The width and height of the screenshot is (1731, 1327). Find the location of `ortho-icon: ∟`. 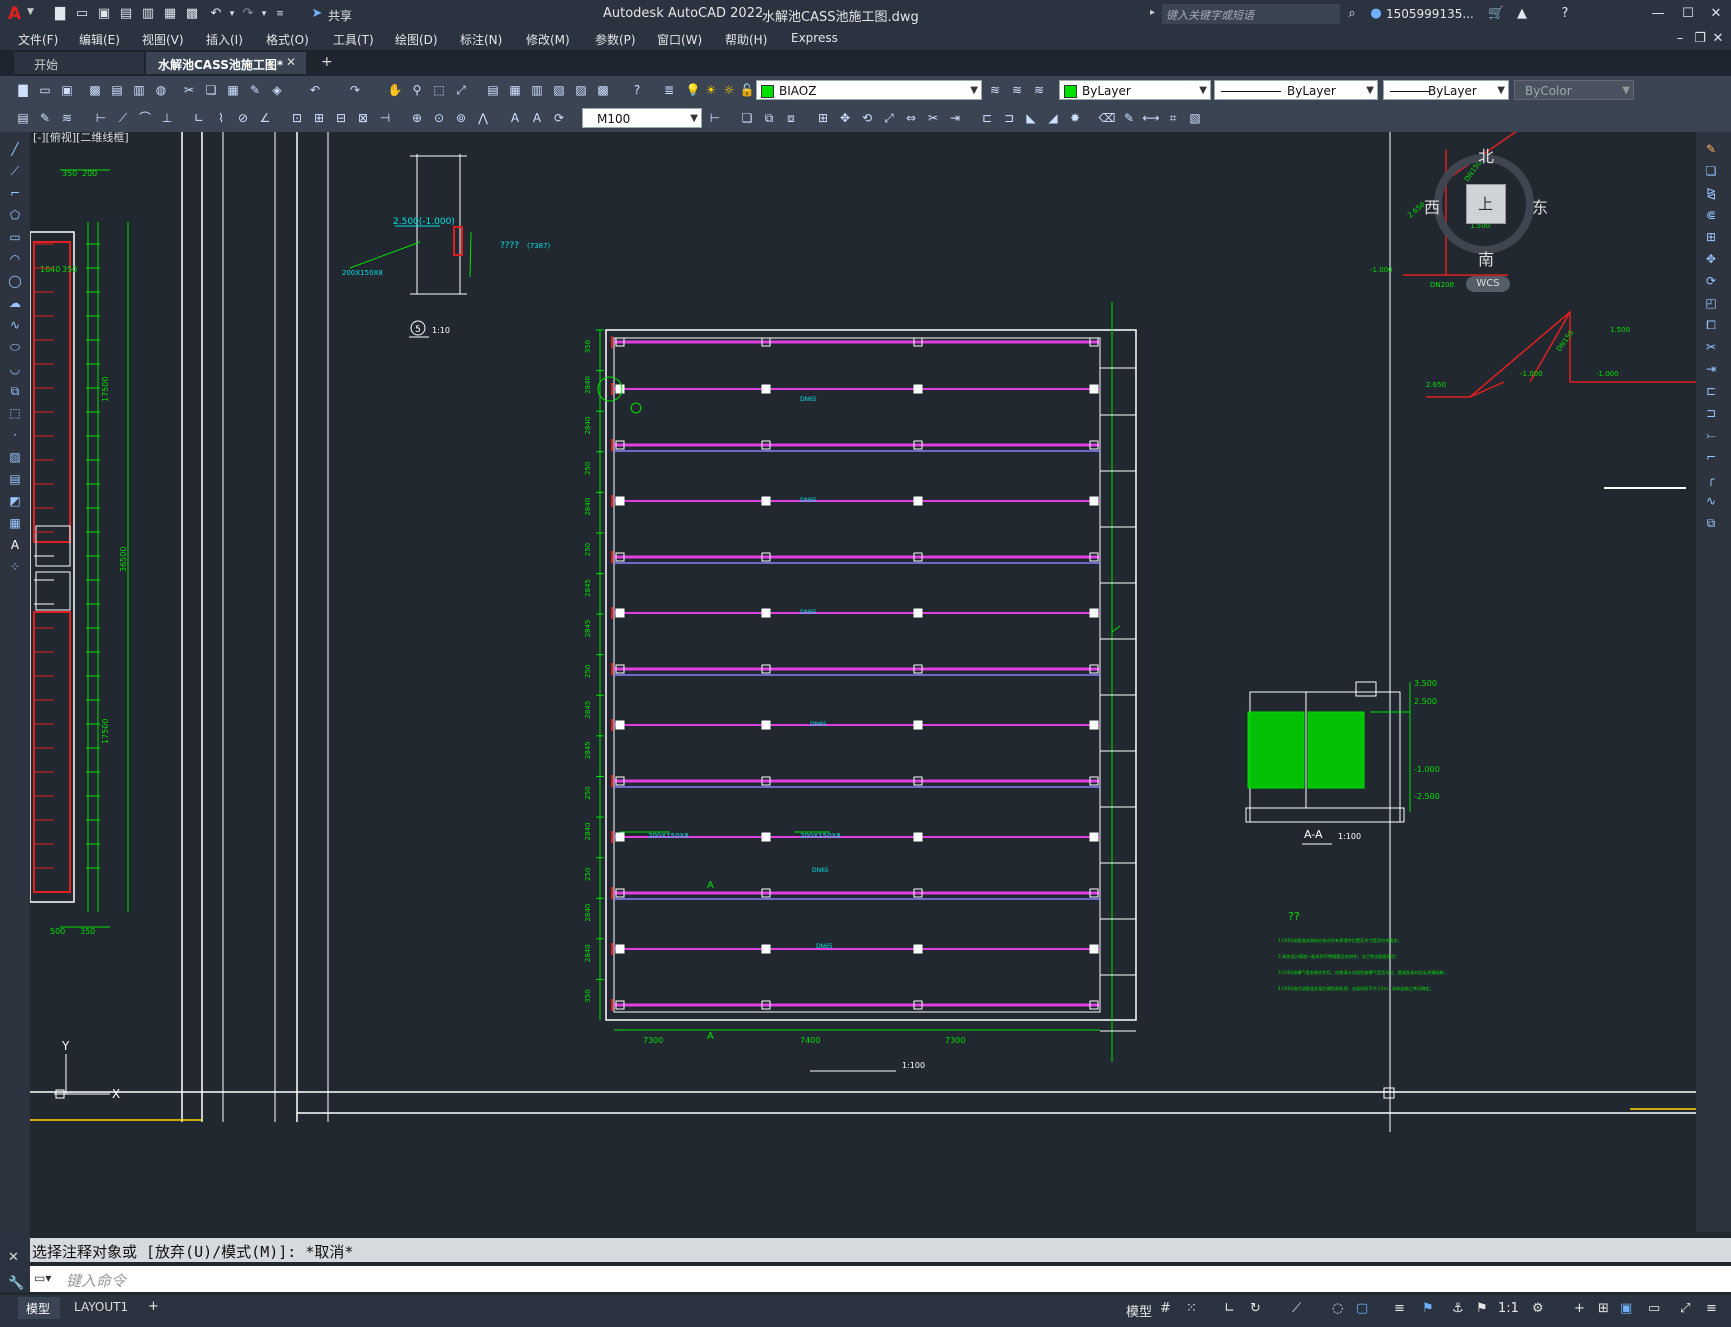

ortho-icon: ∟ is located at coordinates (1229, 1308).